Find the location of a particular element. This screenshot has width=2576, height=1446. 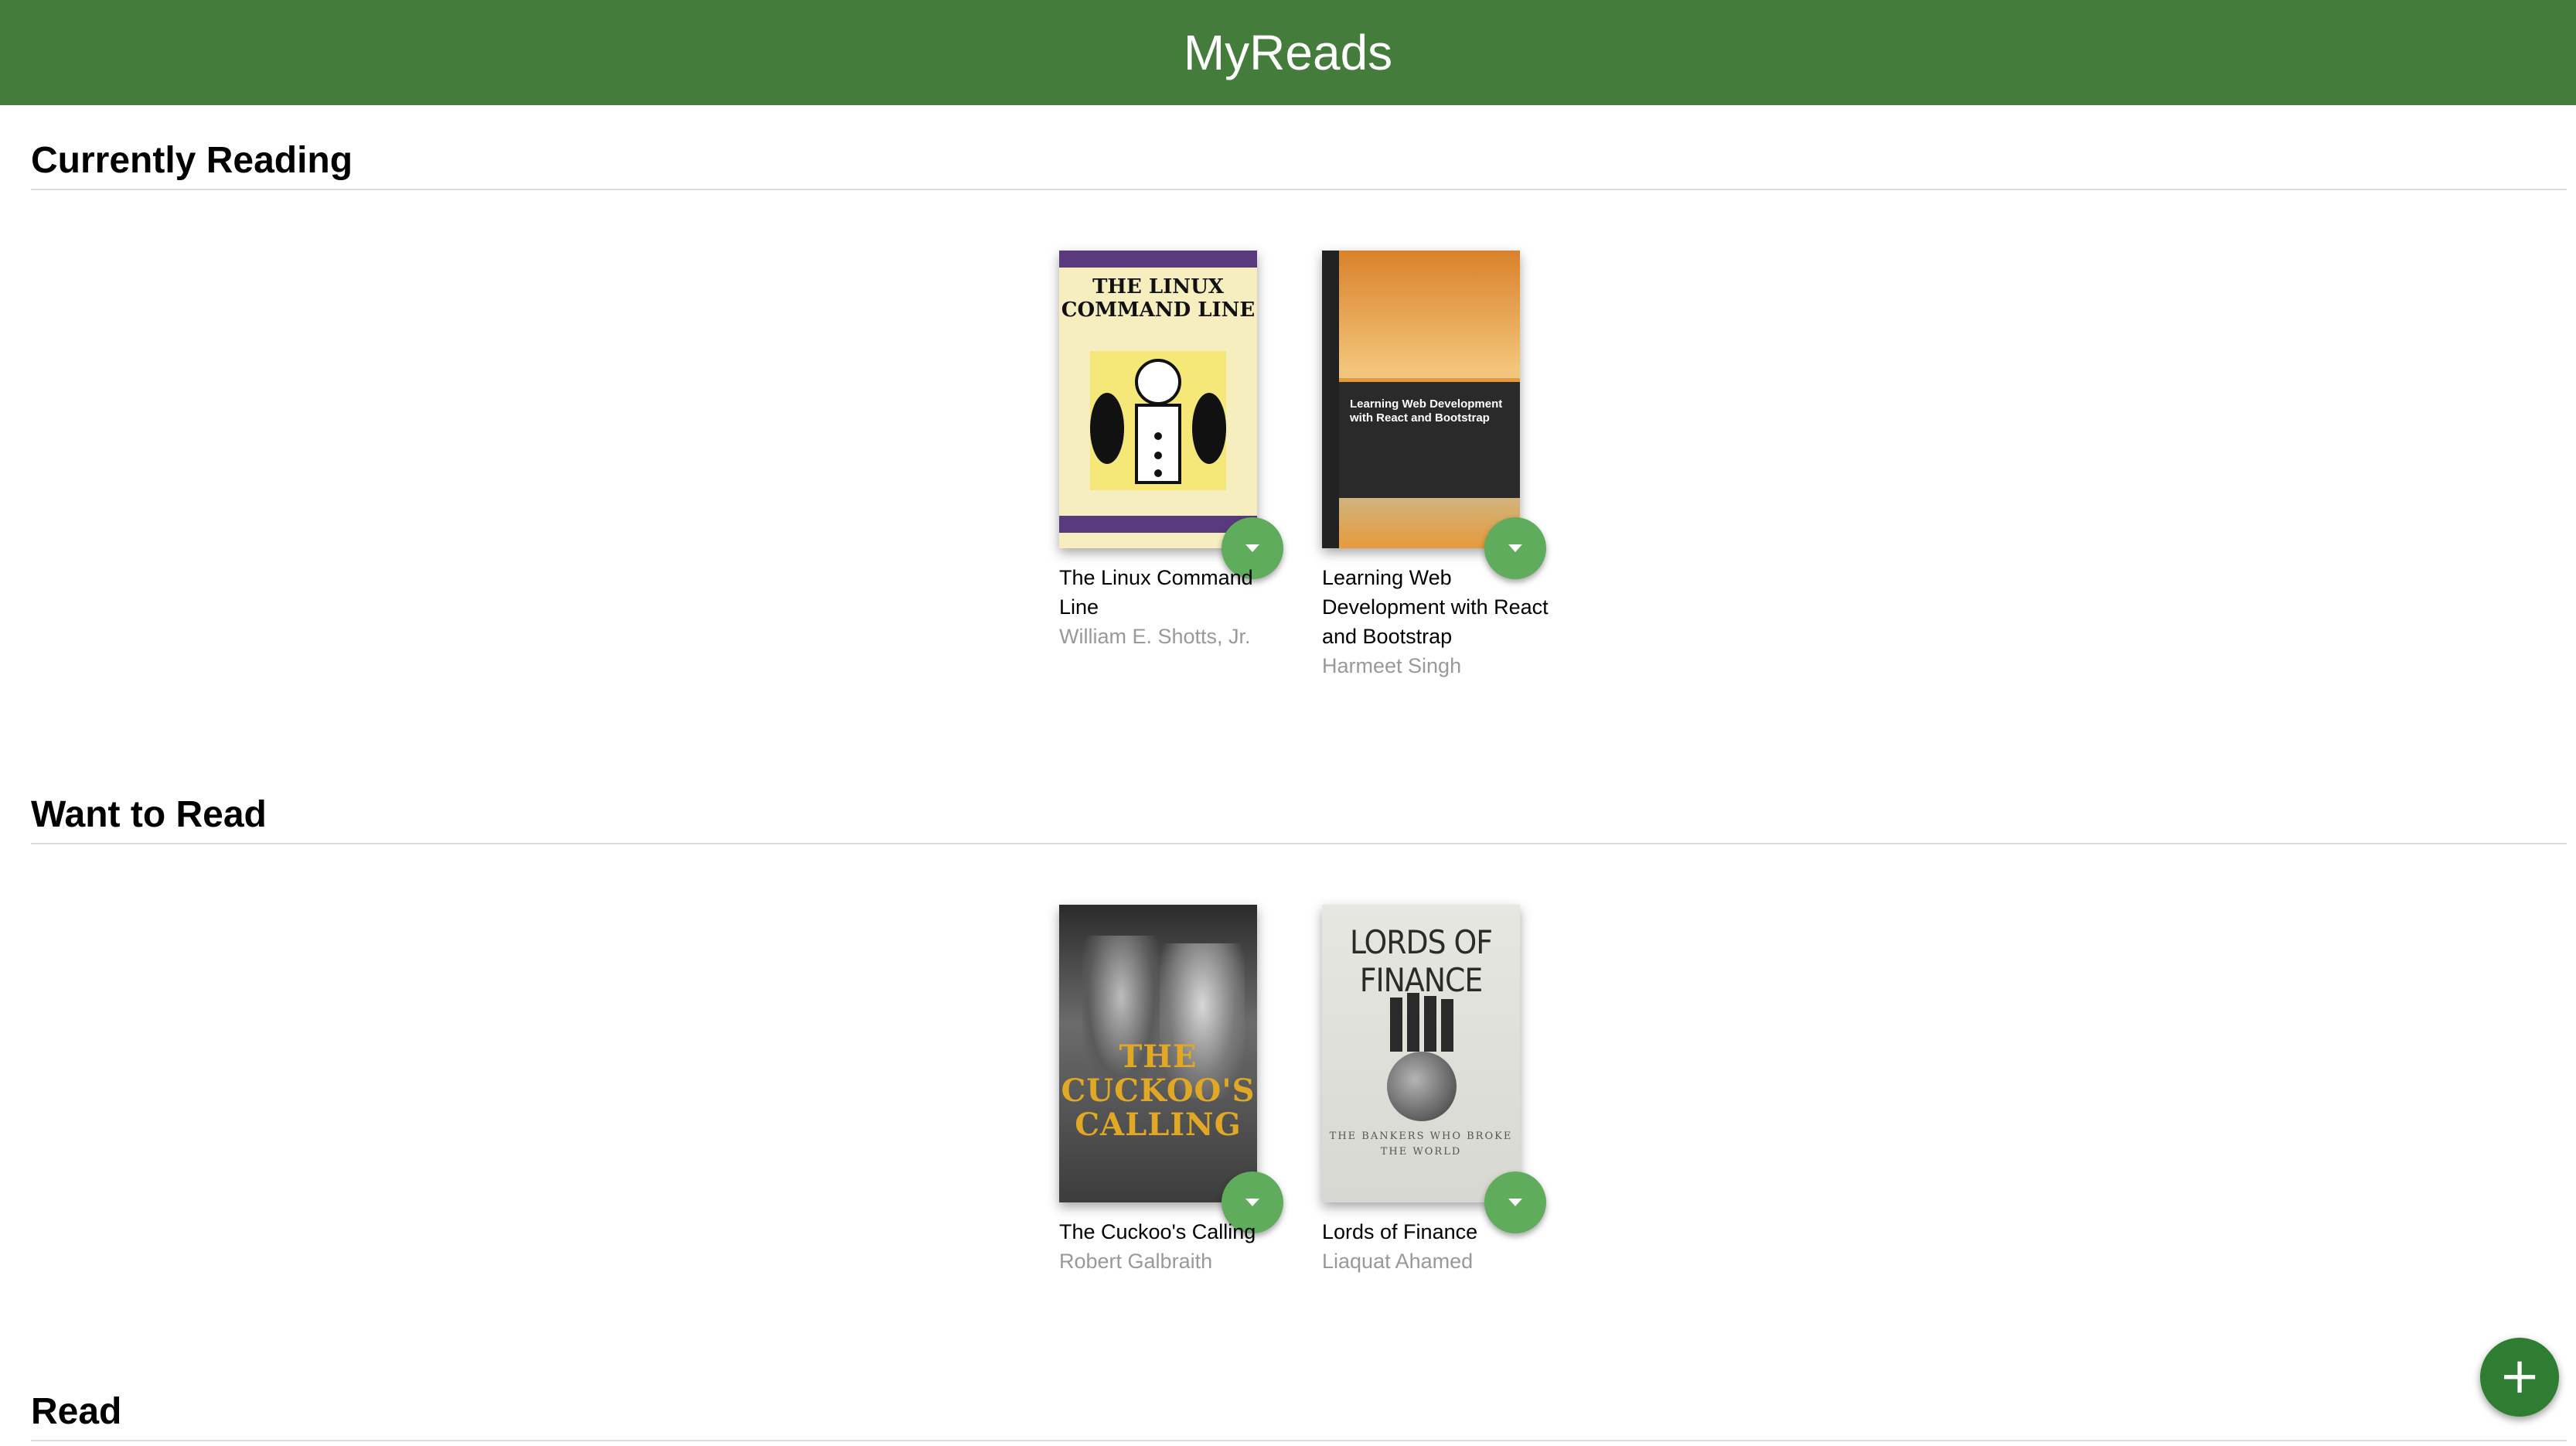

cover-title: THE LINUX COMMAND LINE is located at coordinates (1158, 298).